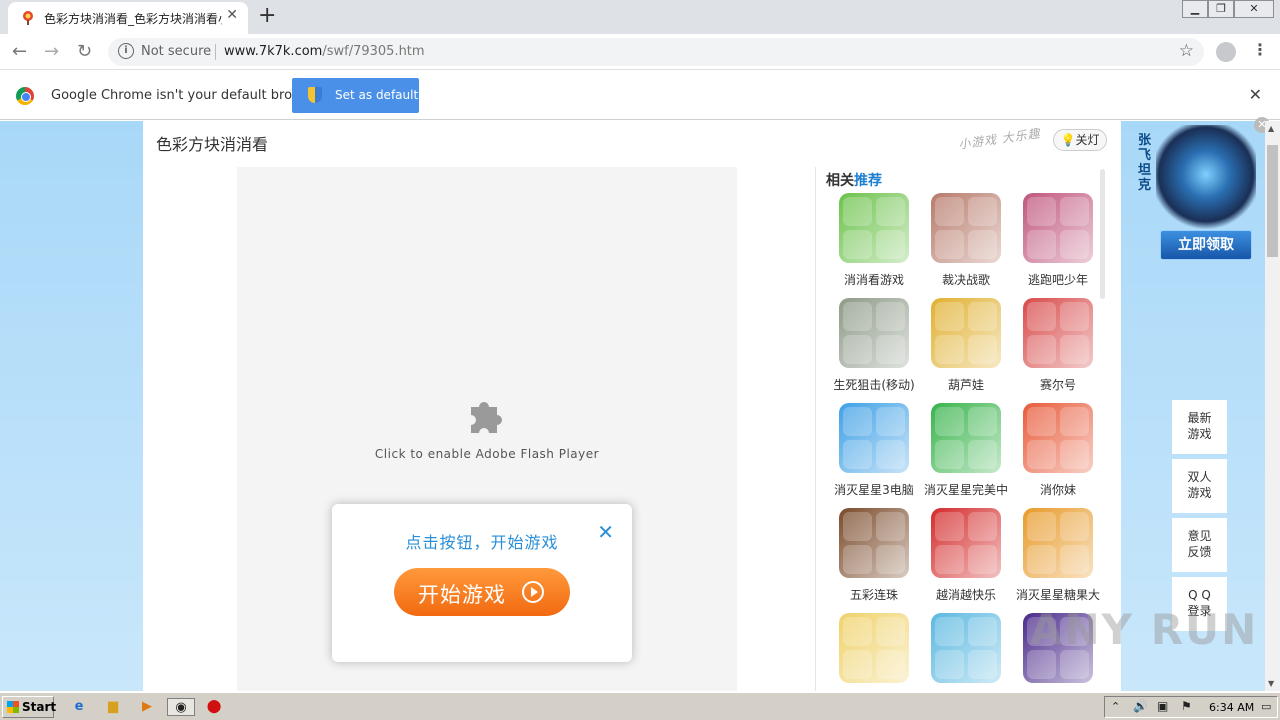  Describe the element at coordinates (126, 51) in the screenshot. I see `info-icon: i` at that location.